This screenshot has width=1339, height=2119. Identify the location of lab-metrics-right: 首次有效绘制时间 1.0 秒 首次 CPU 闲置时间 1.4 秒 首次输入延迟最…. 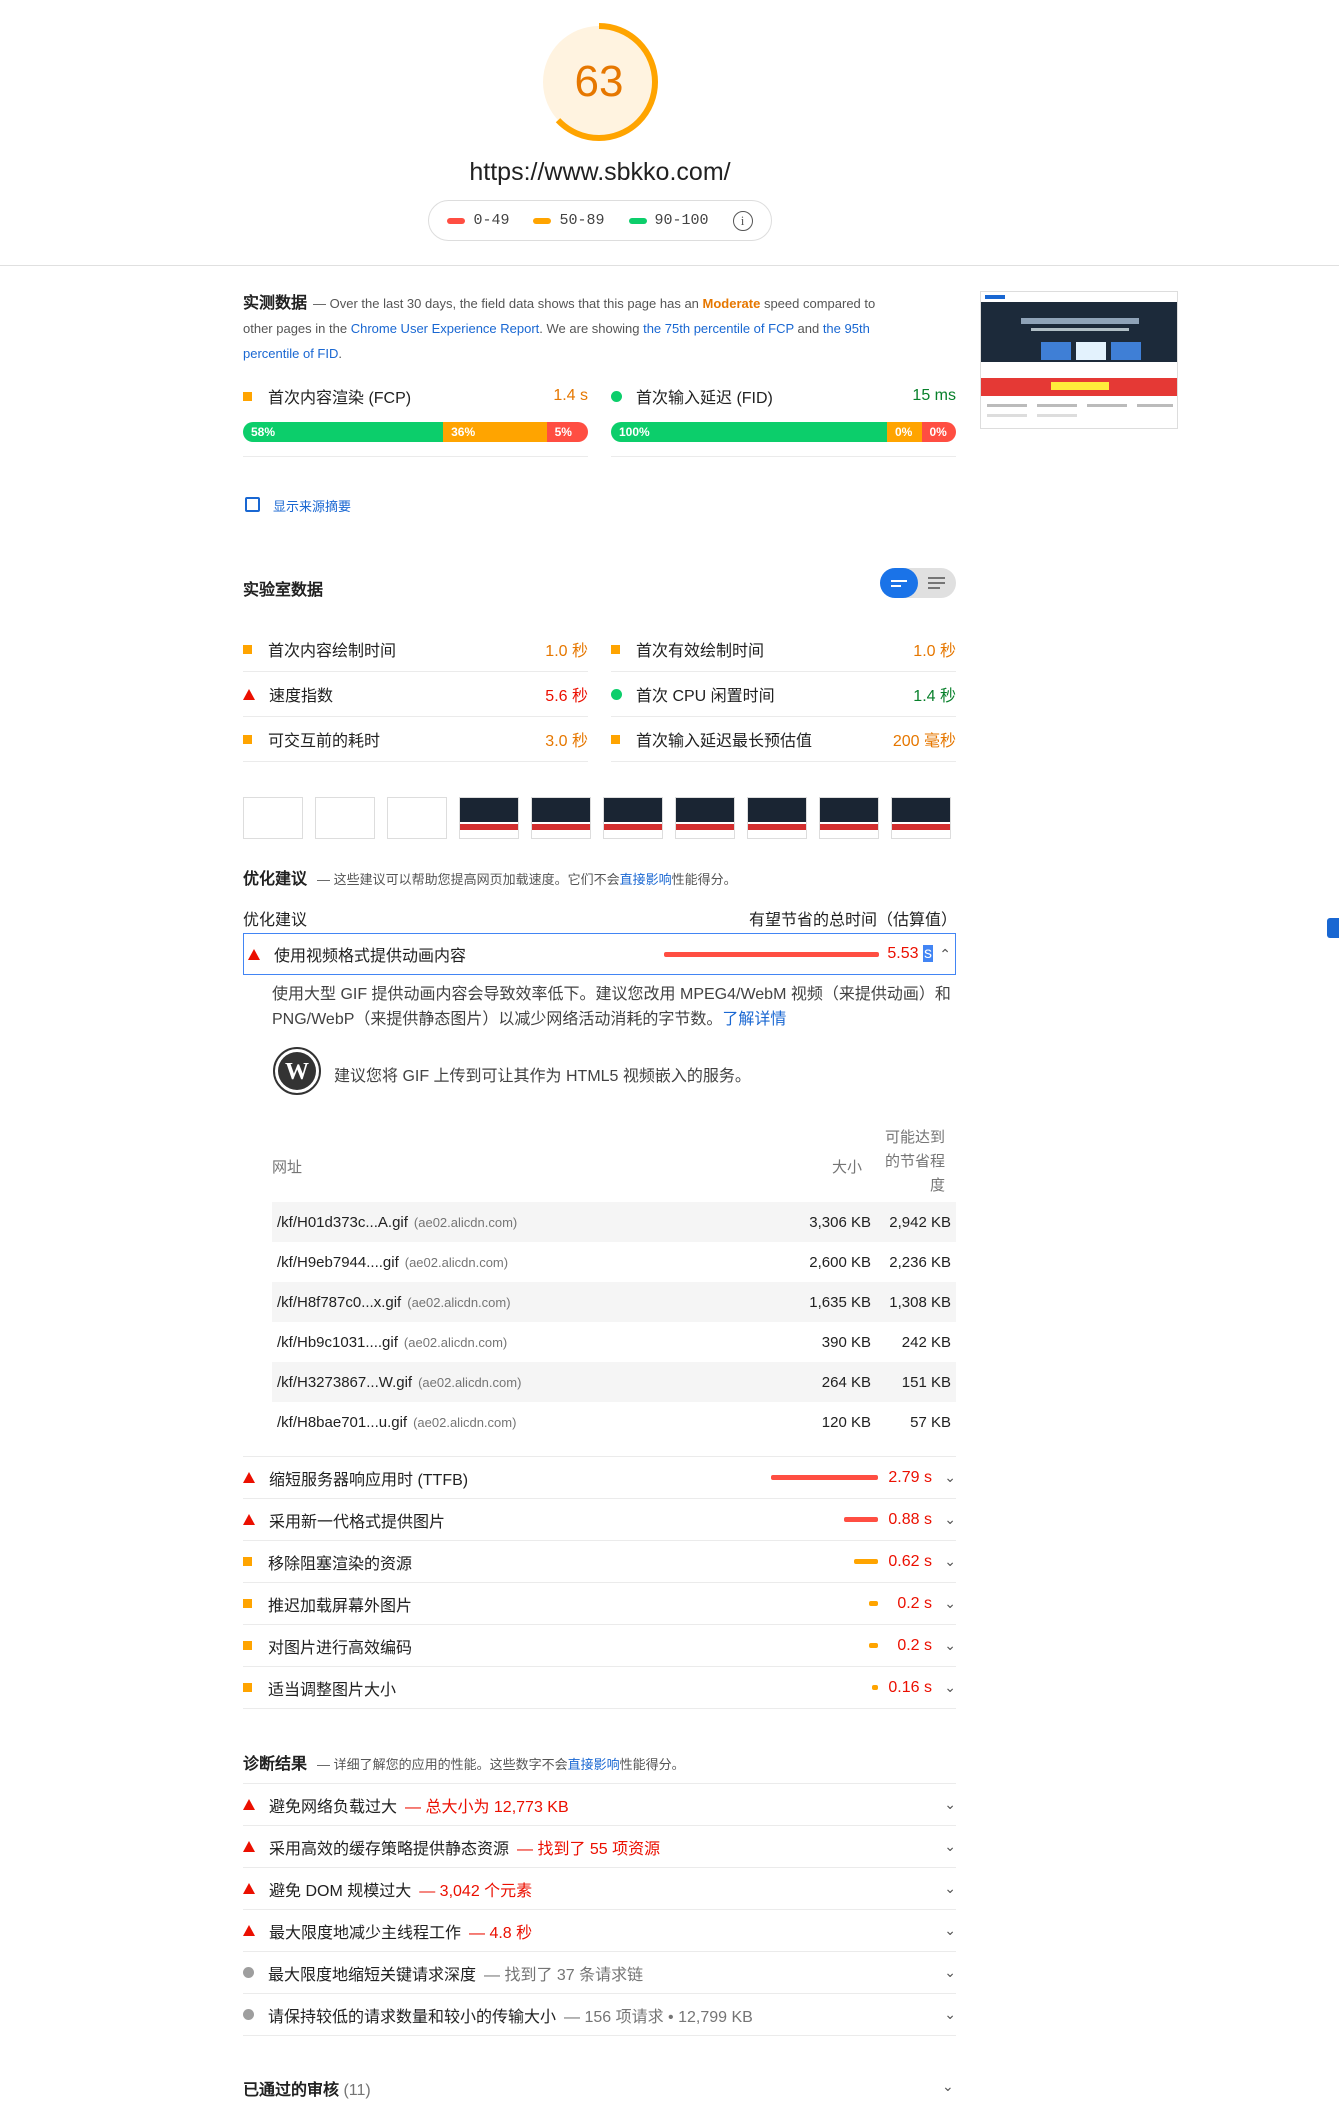
(783, 694).